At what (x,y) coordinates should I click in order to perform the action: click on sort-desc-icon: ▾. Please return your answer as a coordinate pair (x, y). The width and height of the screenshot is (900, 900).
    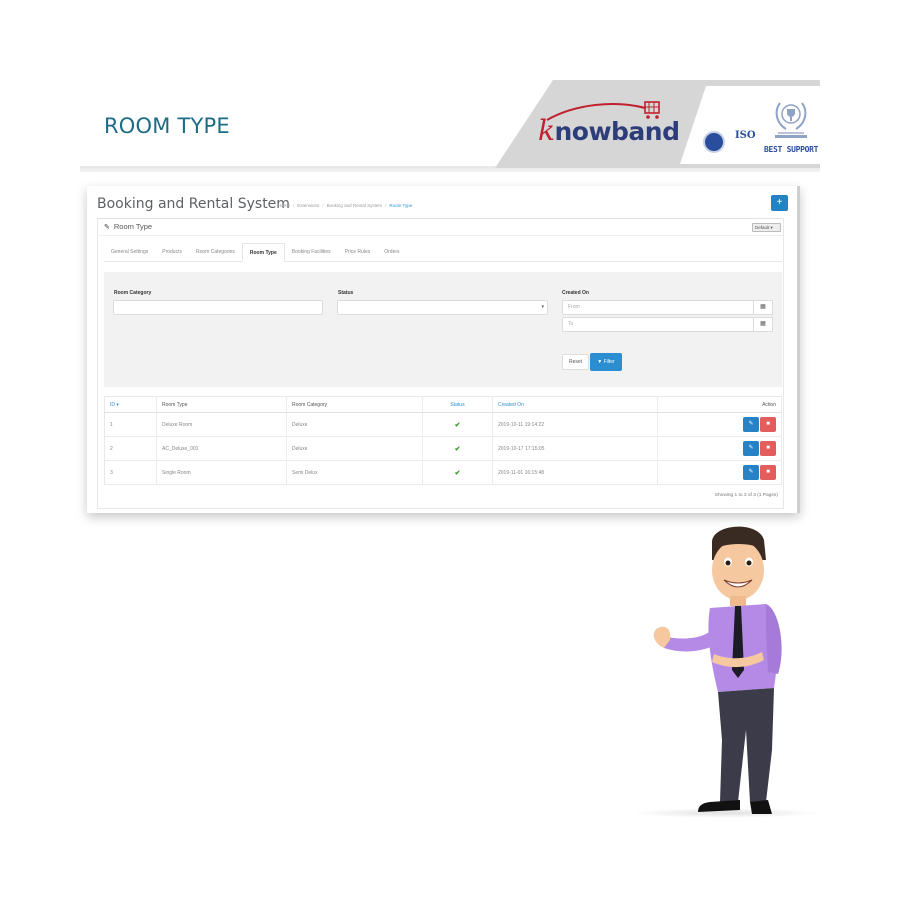
    Looking at the image, I should click on (117, 404).